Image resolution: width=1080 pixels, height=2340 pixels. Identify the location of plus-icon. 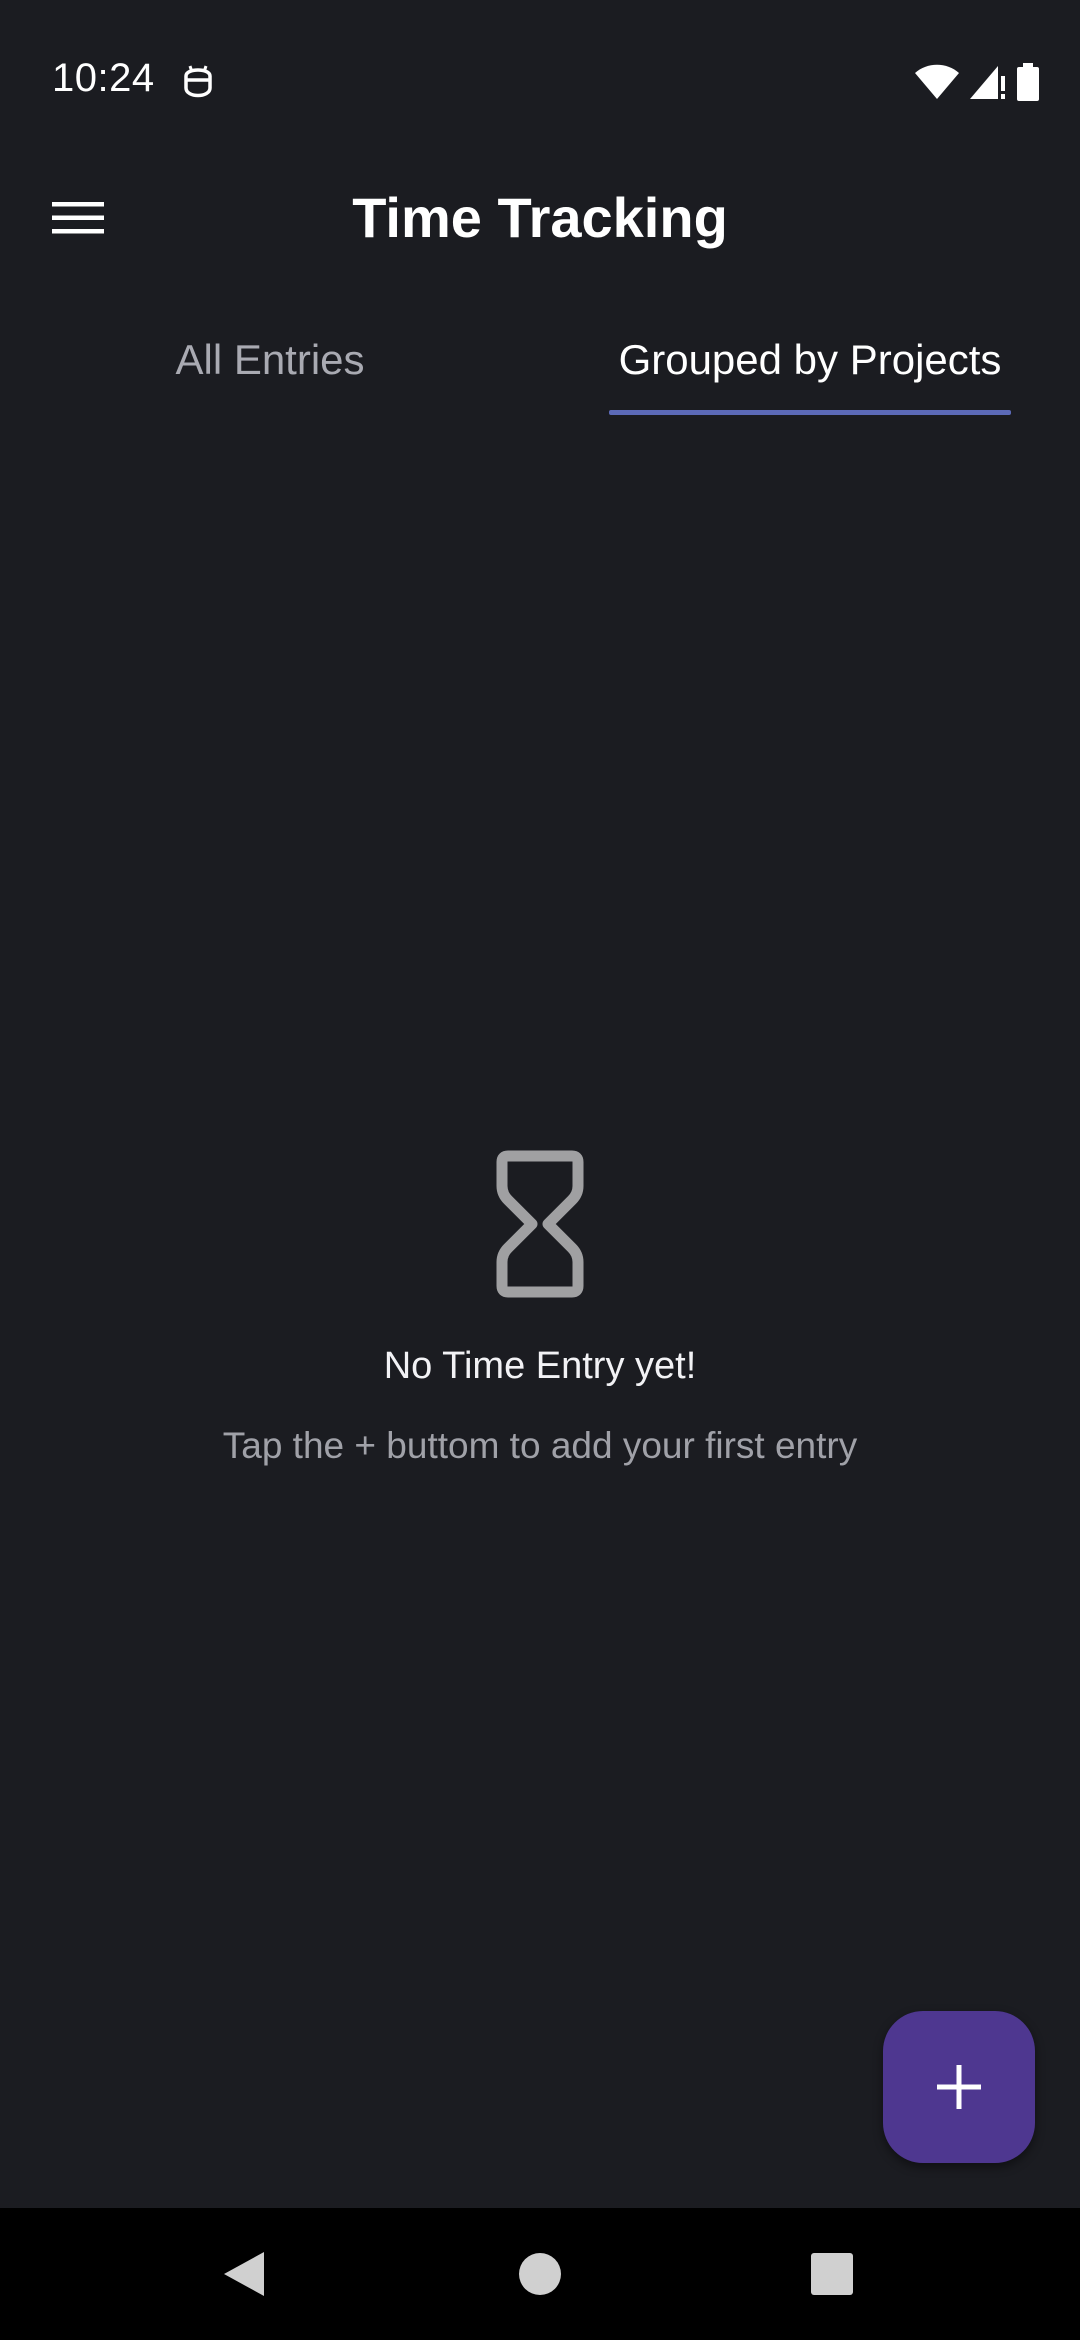
(959, 2087).